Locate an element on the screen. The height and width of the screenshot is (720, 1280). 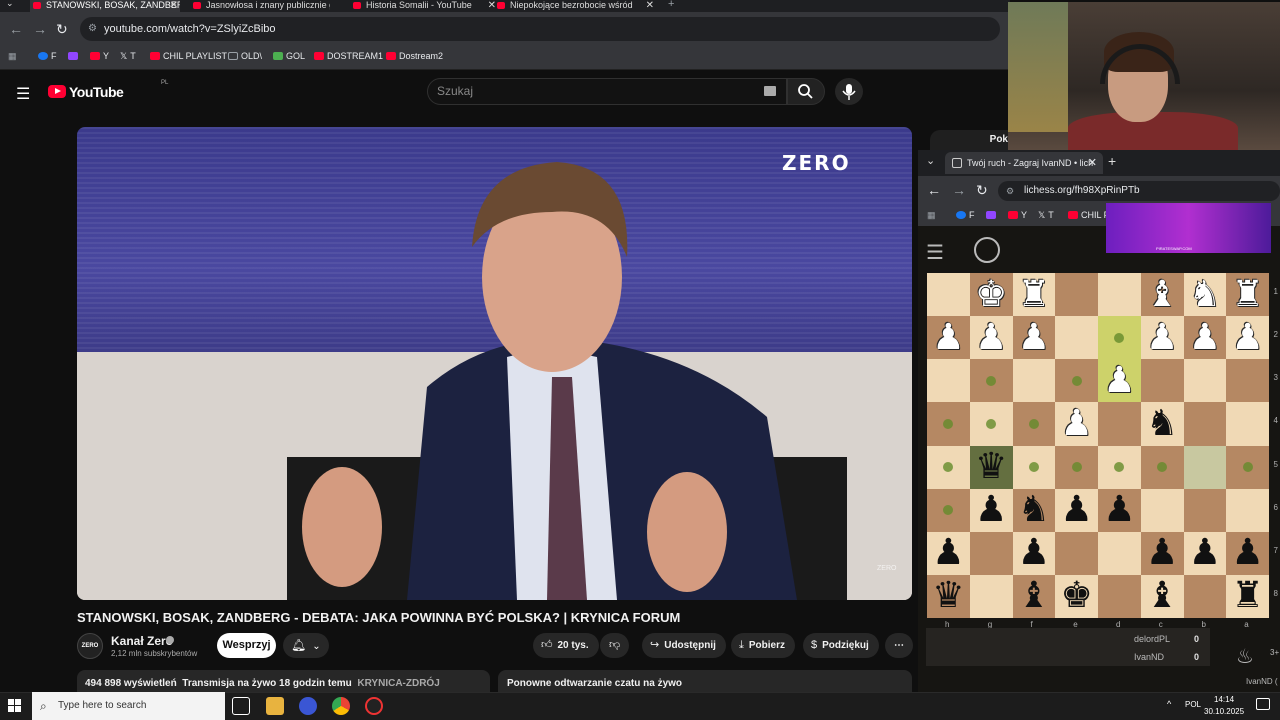
board-square-b6 is located at coordinates (1205, 510).